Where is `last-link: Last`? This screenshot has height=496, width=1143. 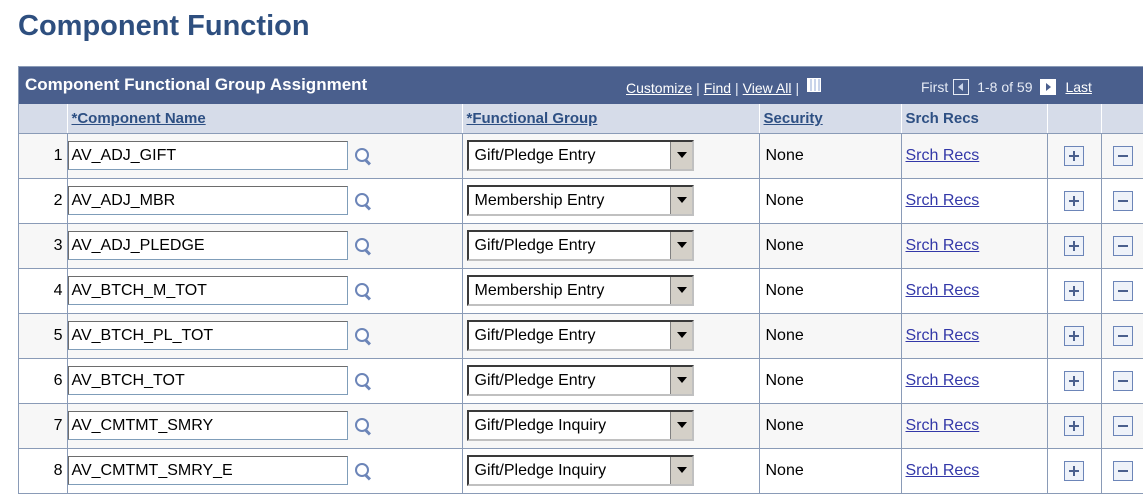
last-link: Last is located at coordinates (1078, 87).